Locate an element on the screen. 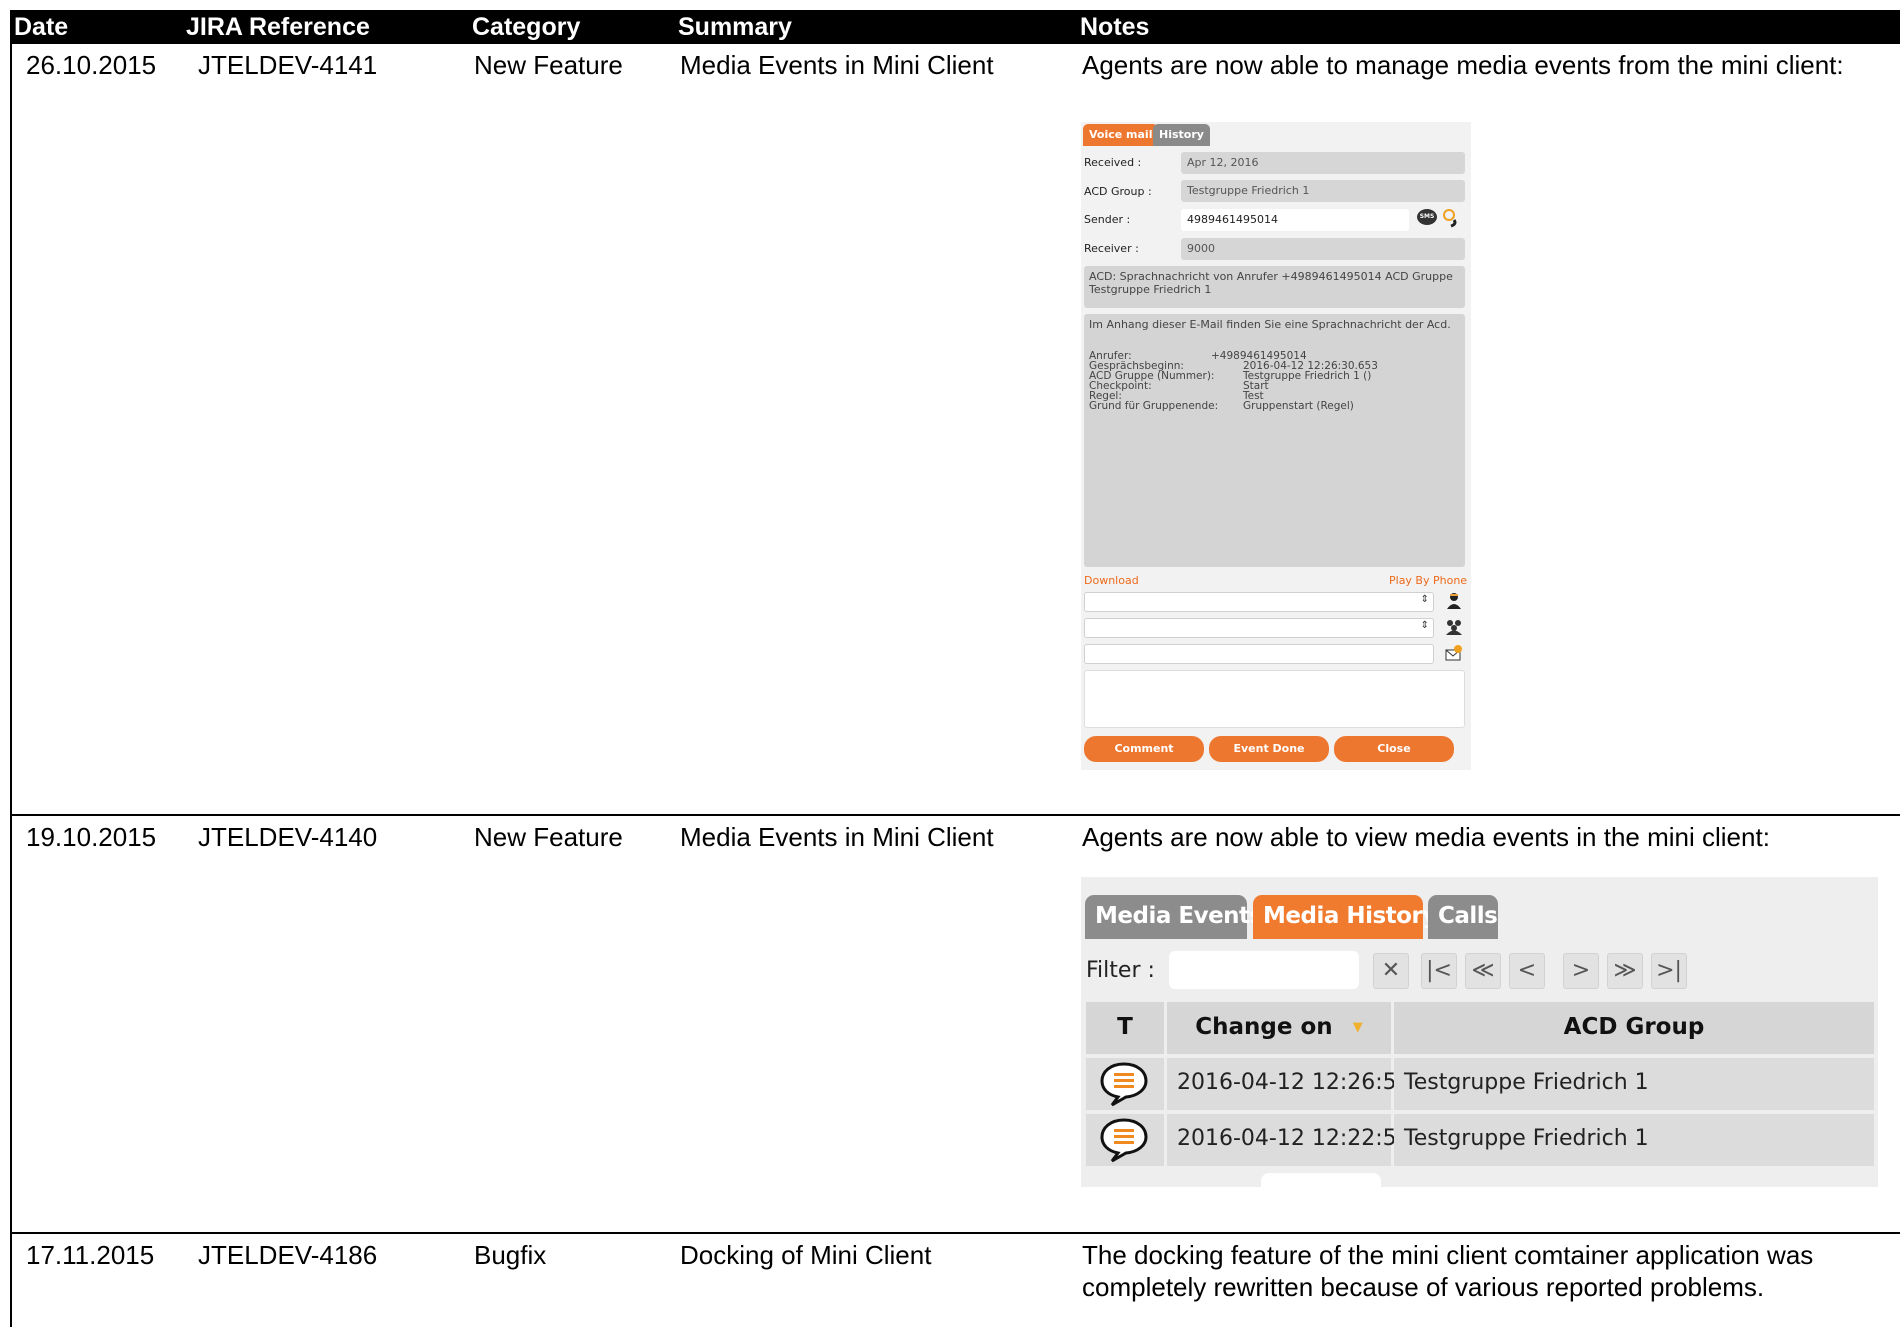  column-header-change-on: Change on ▼ is located at coordinates (1279, 1028).